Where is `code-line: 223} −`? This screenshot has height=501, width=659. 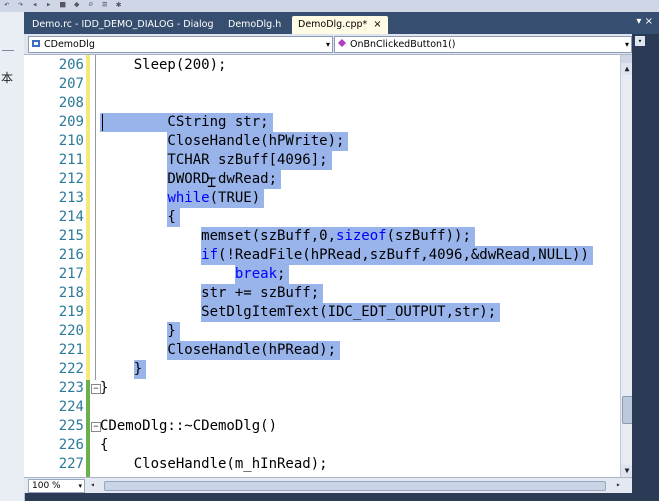
code-line: 223} − is located at coordinates (322, 388).